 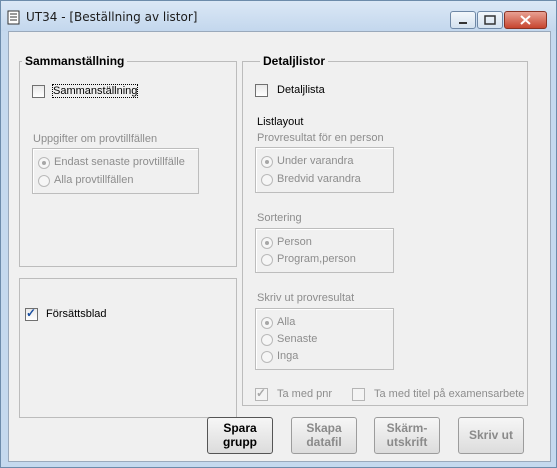 What do you see at coordinates (44, 181) in the screenshot?
I see `radio-alla-provtillfallen` at bounding box center [44, 181].